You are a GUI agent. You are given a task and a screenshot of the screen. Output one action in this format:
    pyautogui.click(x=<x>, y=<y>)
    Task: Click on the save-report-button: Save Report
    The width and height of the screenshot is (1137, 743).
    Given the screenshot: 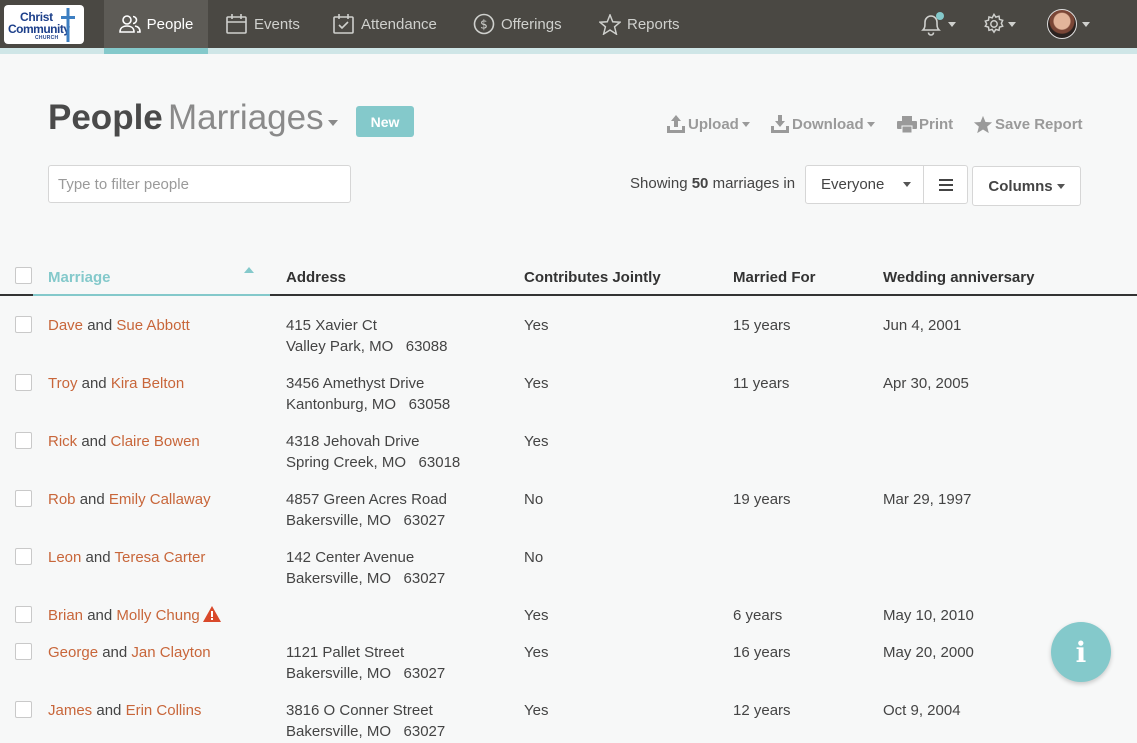 What is the action you would take?
    pyautogui.click(x=1028, y=124)
    